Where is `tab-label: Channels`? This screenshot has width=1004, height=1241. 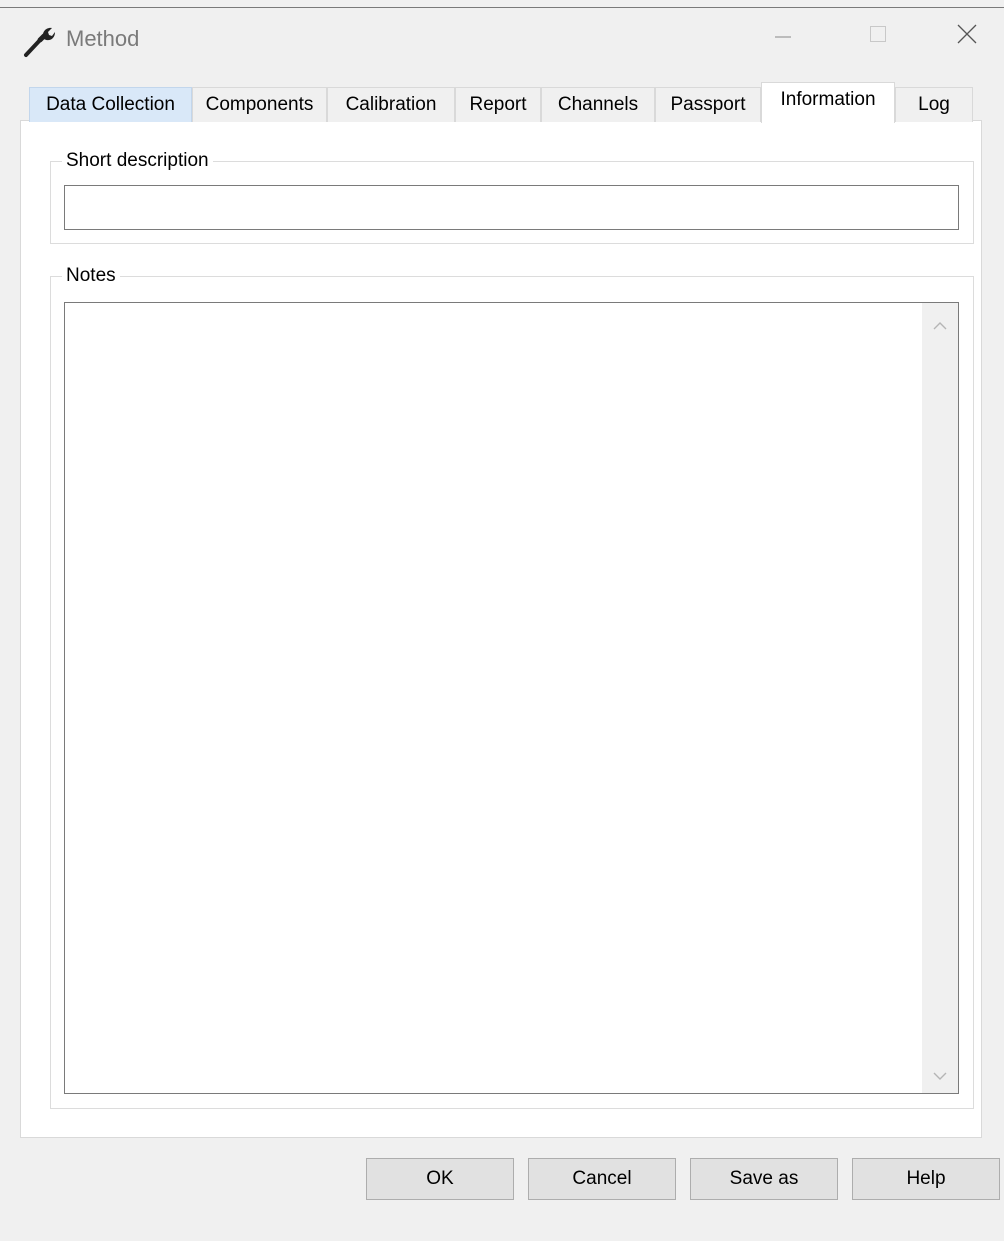
tab-label: Channels is located at coordinates (598, 104).